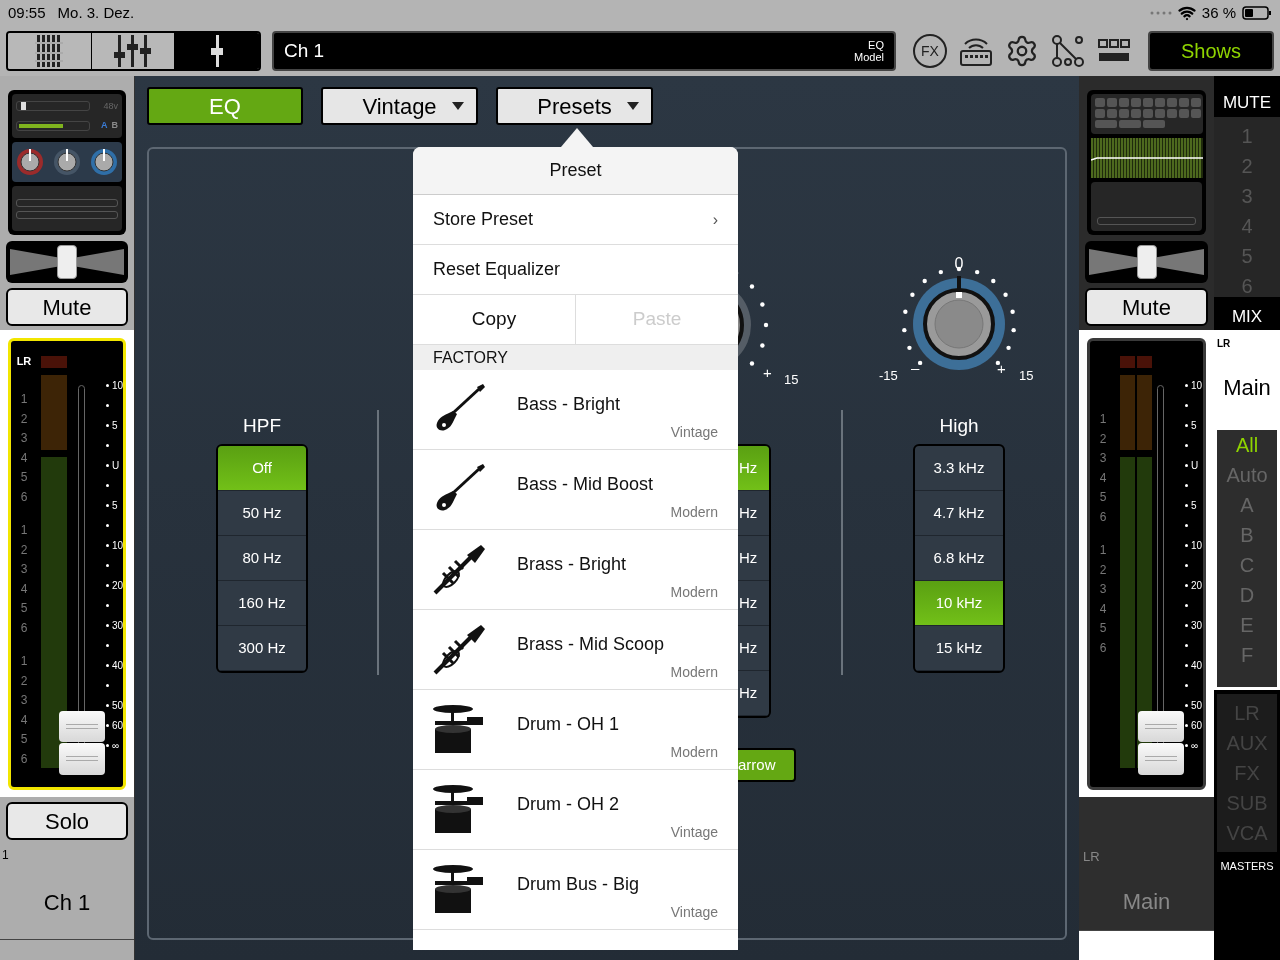 The image size is (1280, 960). What do you see at coordinates (53, 125) in the screenshot?
I see `trim-slider` at bounding box center [53, 125].